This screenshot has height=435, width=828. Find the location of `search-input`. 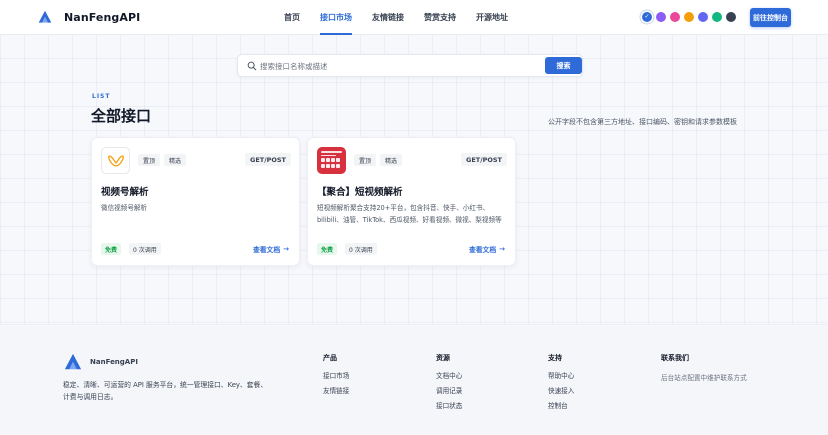

search-input is located at coordinates (400, 66).